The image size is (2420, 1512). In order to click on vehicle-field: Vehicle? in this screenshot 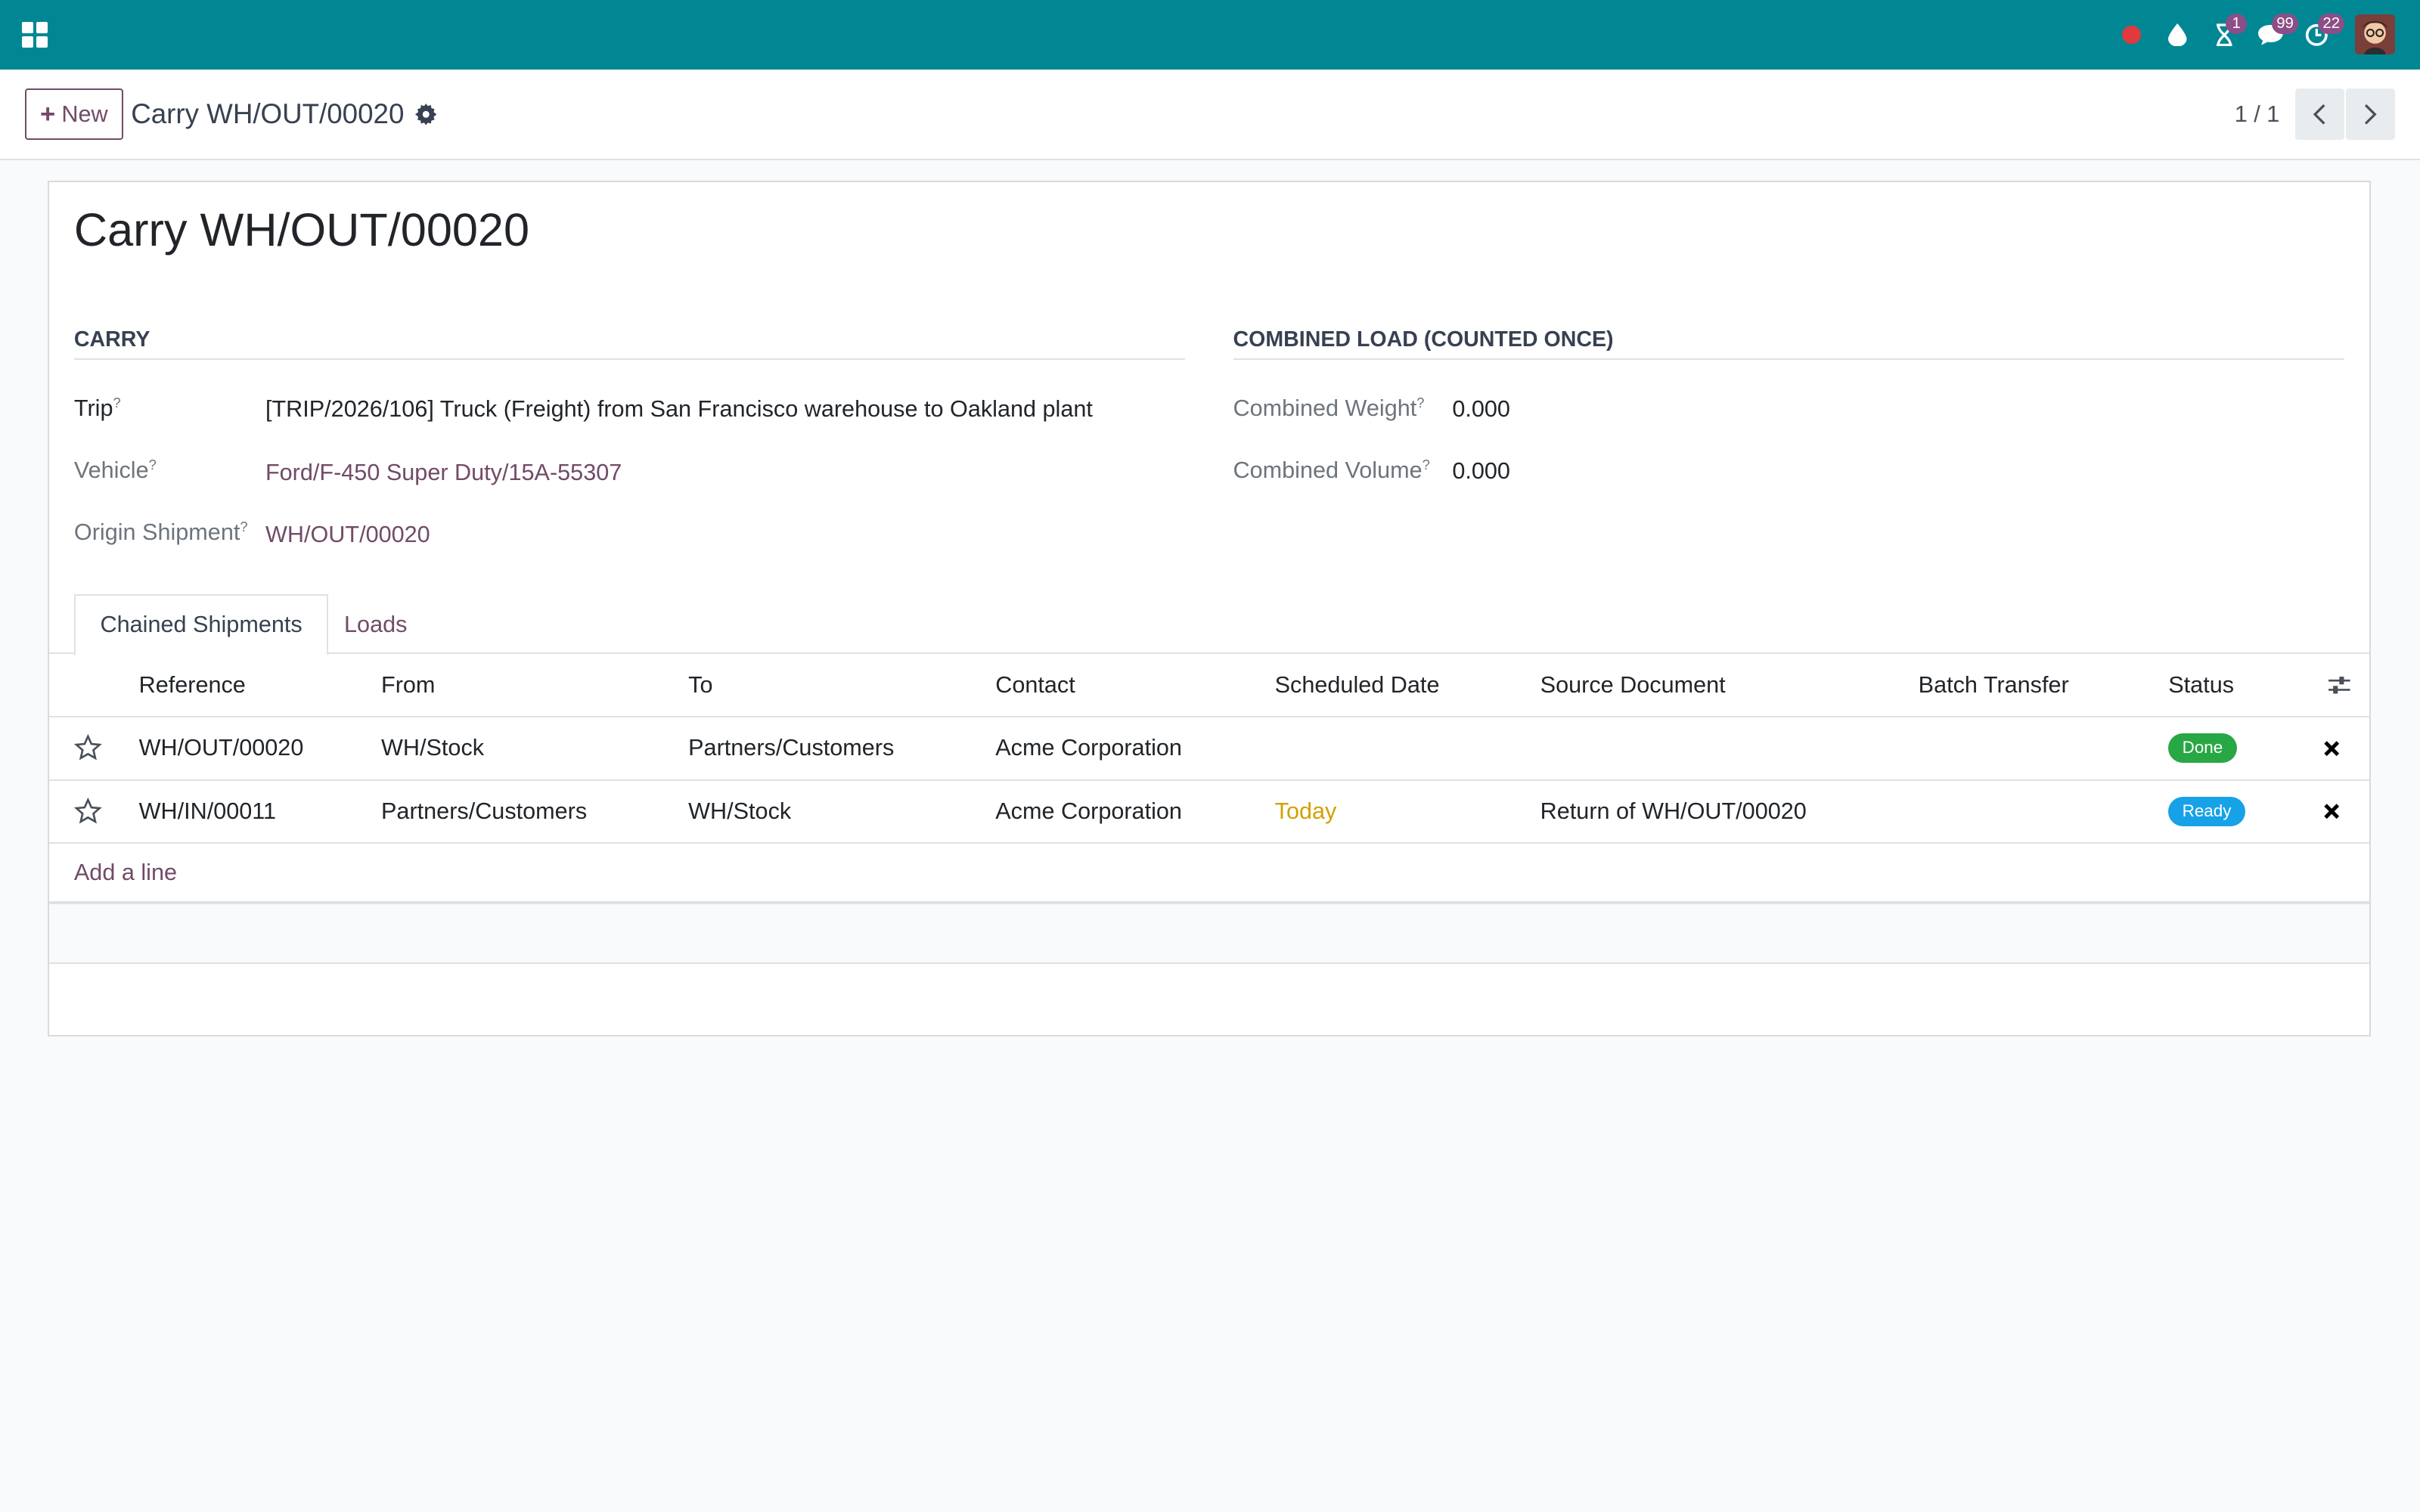, I will do `click(115, 471)`.